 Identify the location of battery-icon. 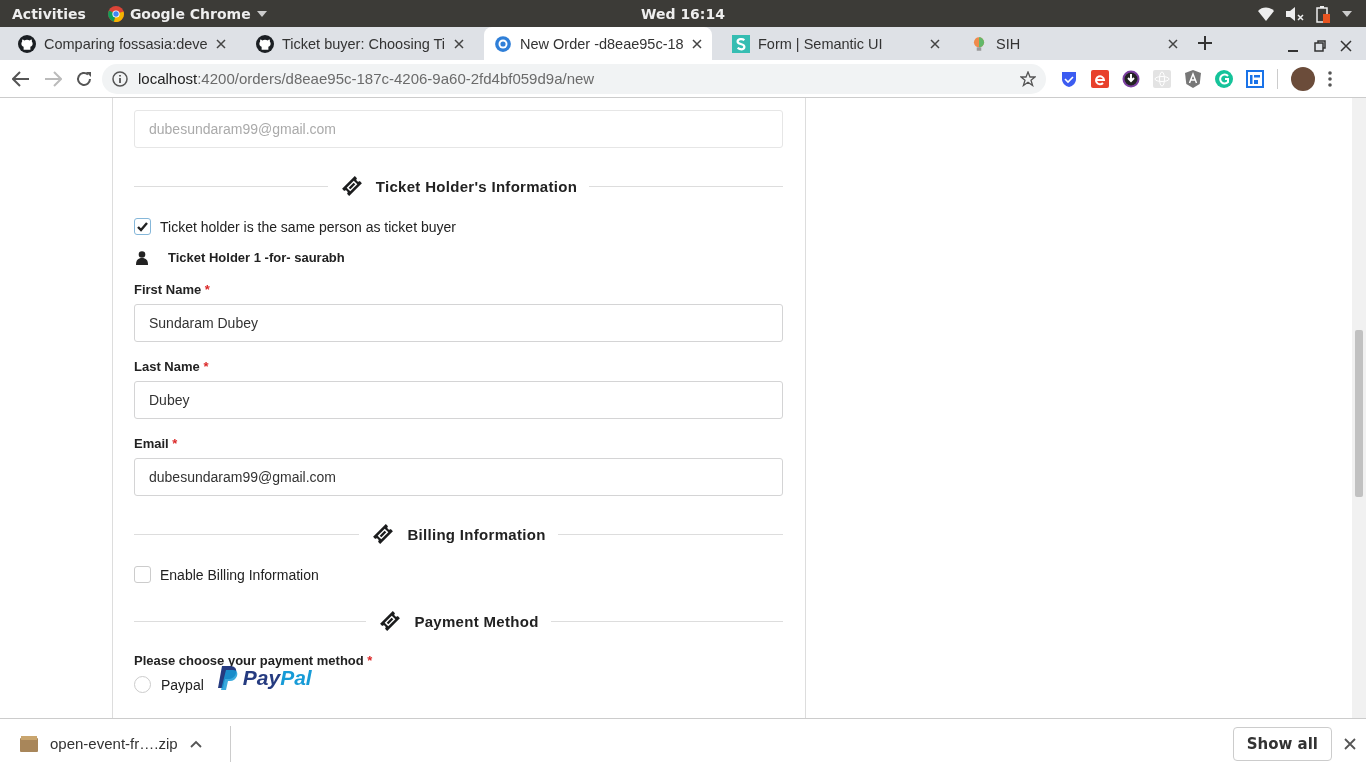
(1323, 13).